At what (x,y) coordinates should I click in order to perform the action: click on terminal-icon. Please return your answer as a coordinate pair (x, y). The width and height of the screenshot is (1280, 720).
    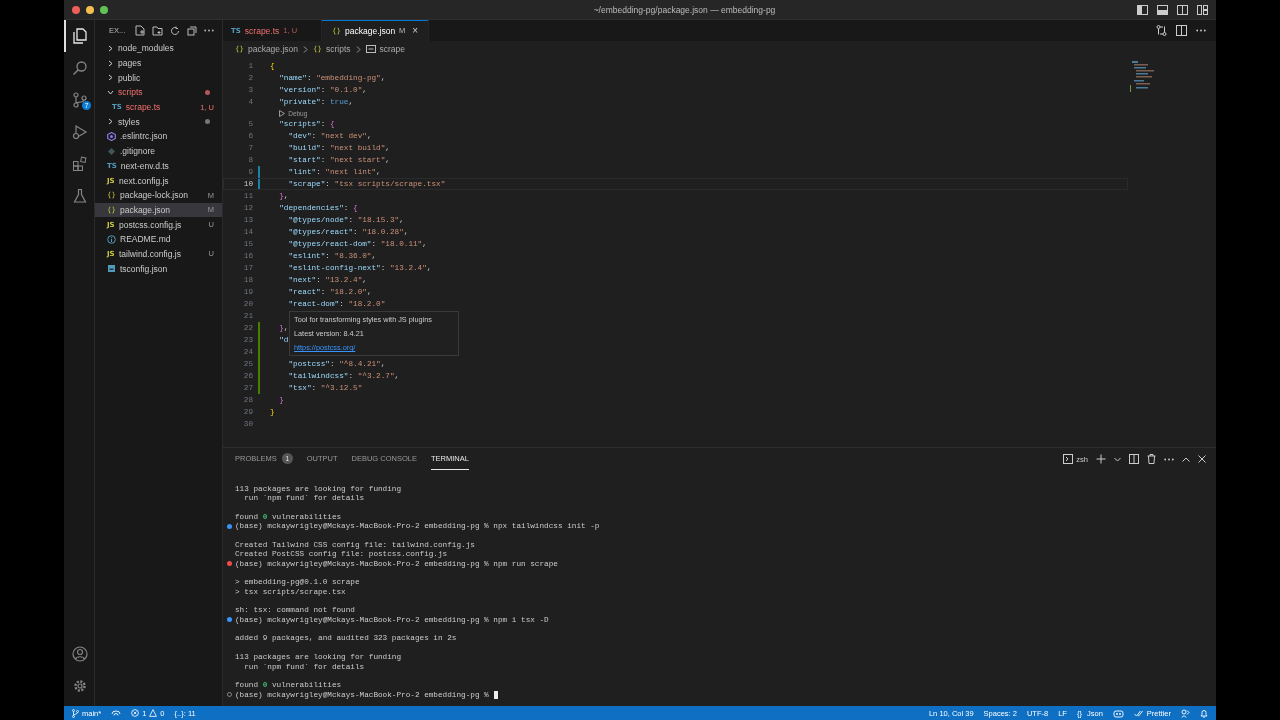
    Looking at the image, I should click on (1068, 459).